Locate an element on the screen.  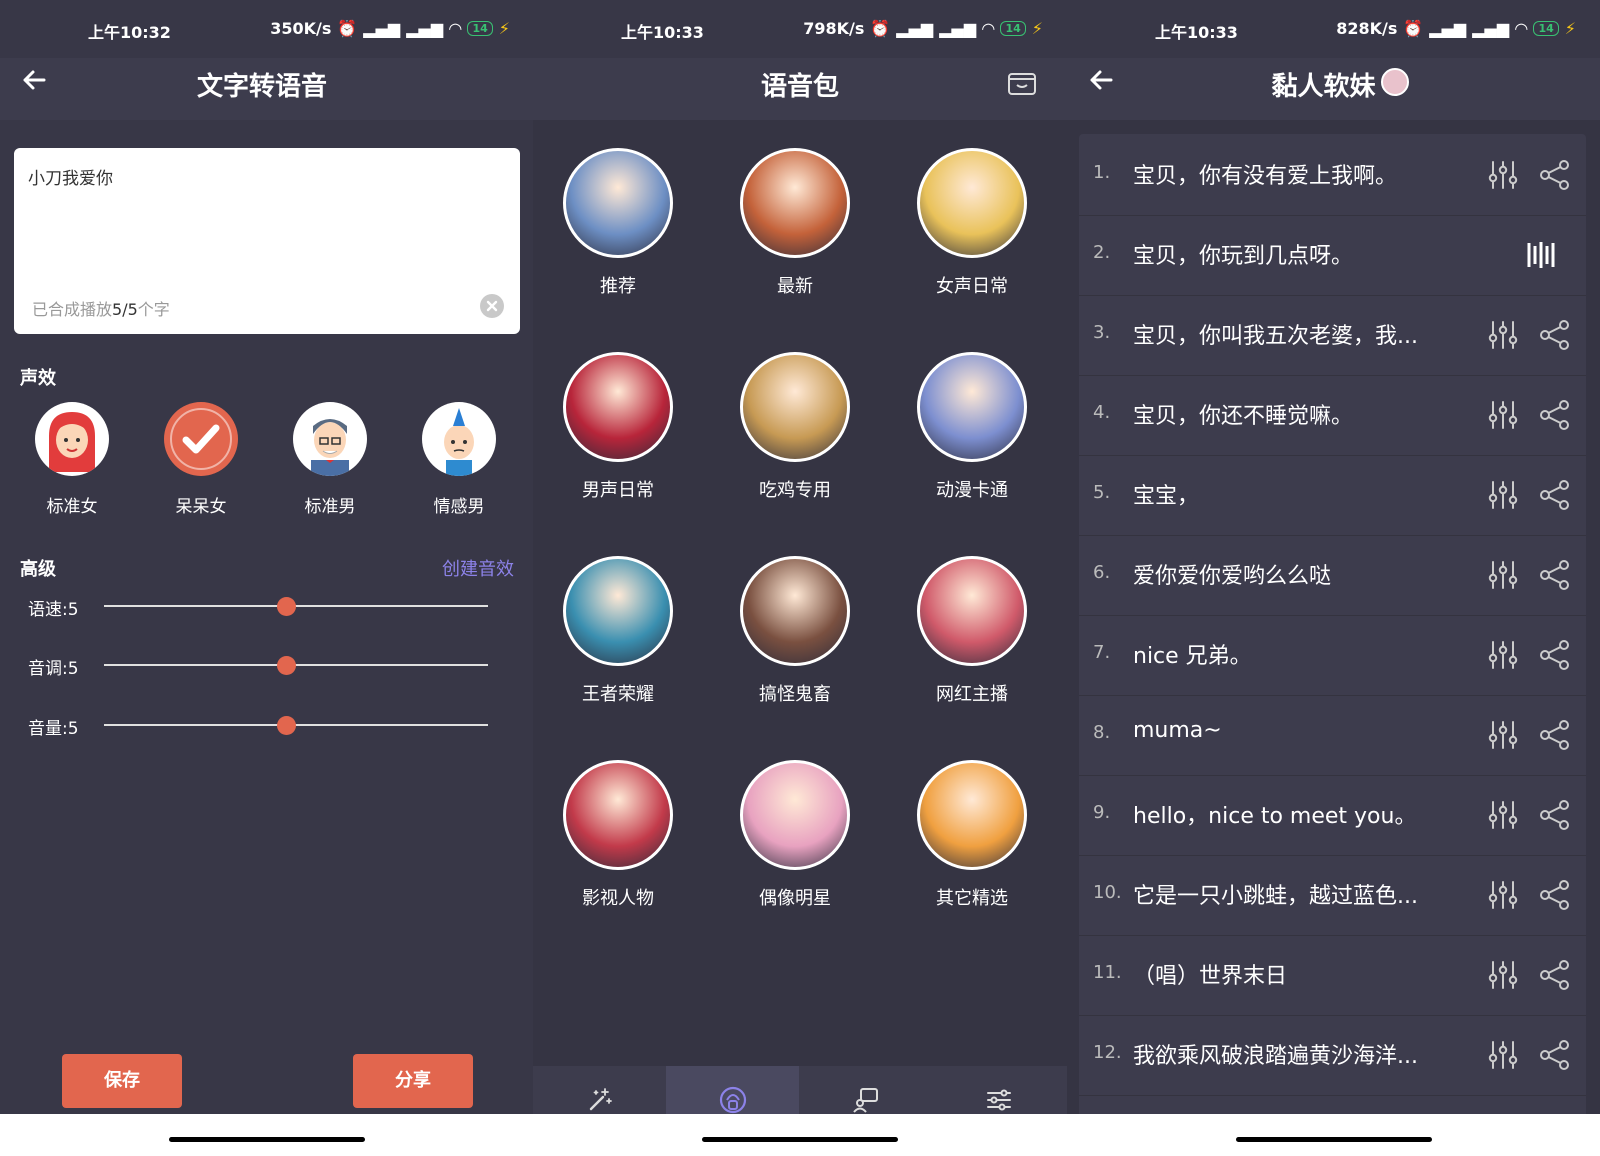
category-item: 女声日常 is located at coordinates (972, 223).